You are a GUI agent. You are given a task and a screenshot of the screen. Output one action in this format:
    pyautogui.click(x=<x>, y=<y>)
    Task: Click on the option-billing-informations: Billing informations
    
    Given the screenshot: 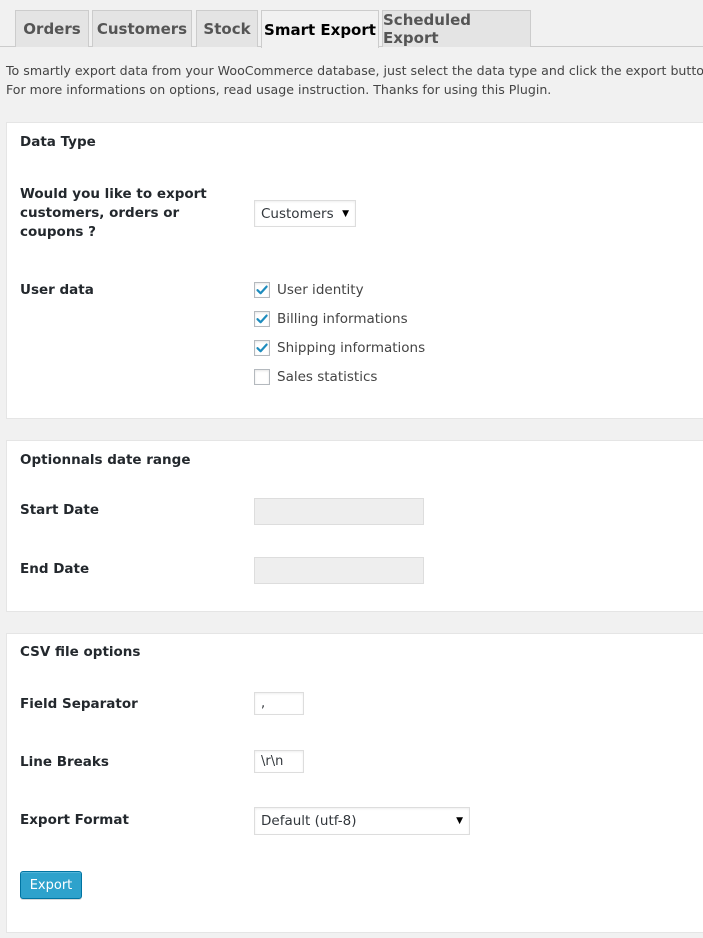 What is the action you would take?
    pyautogui.click(x=331, y=319)
    